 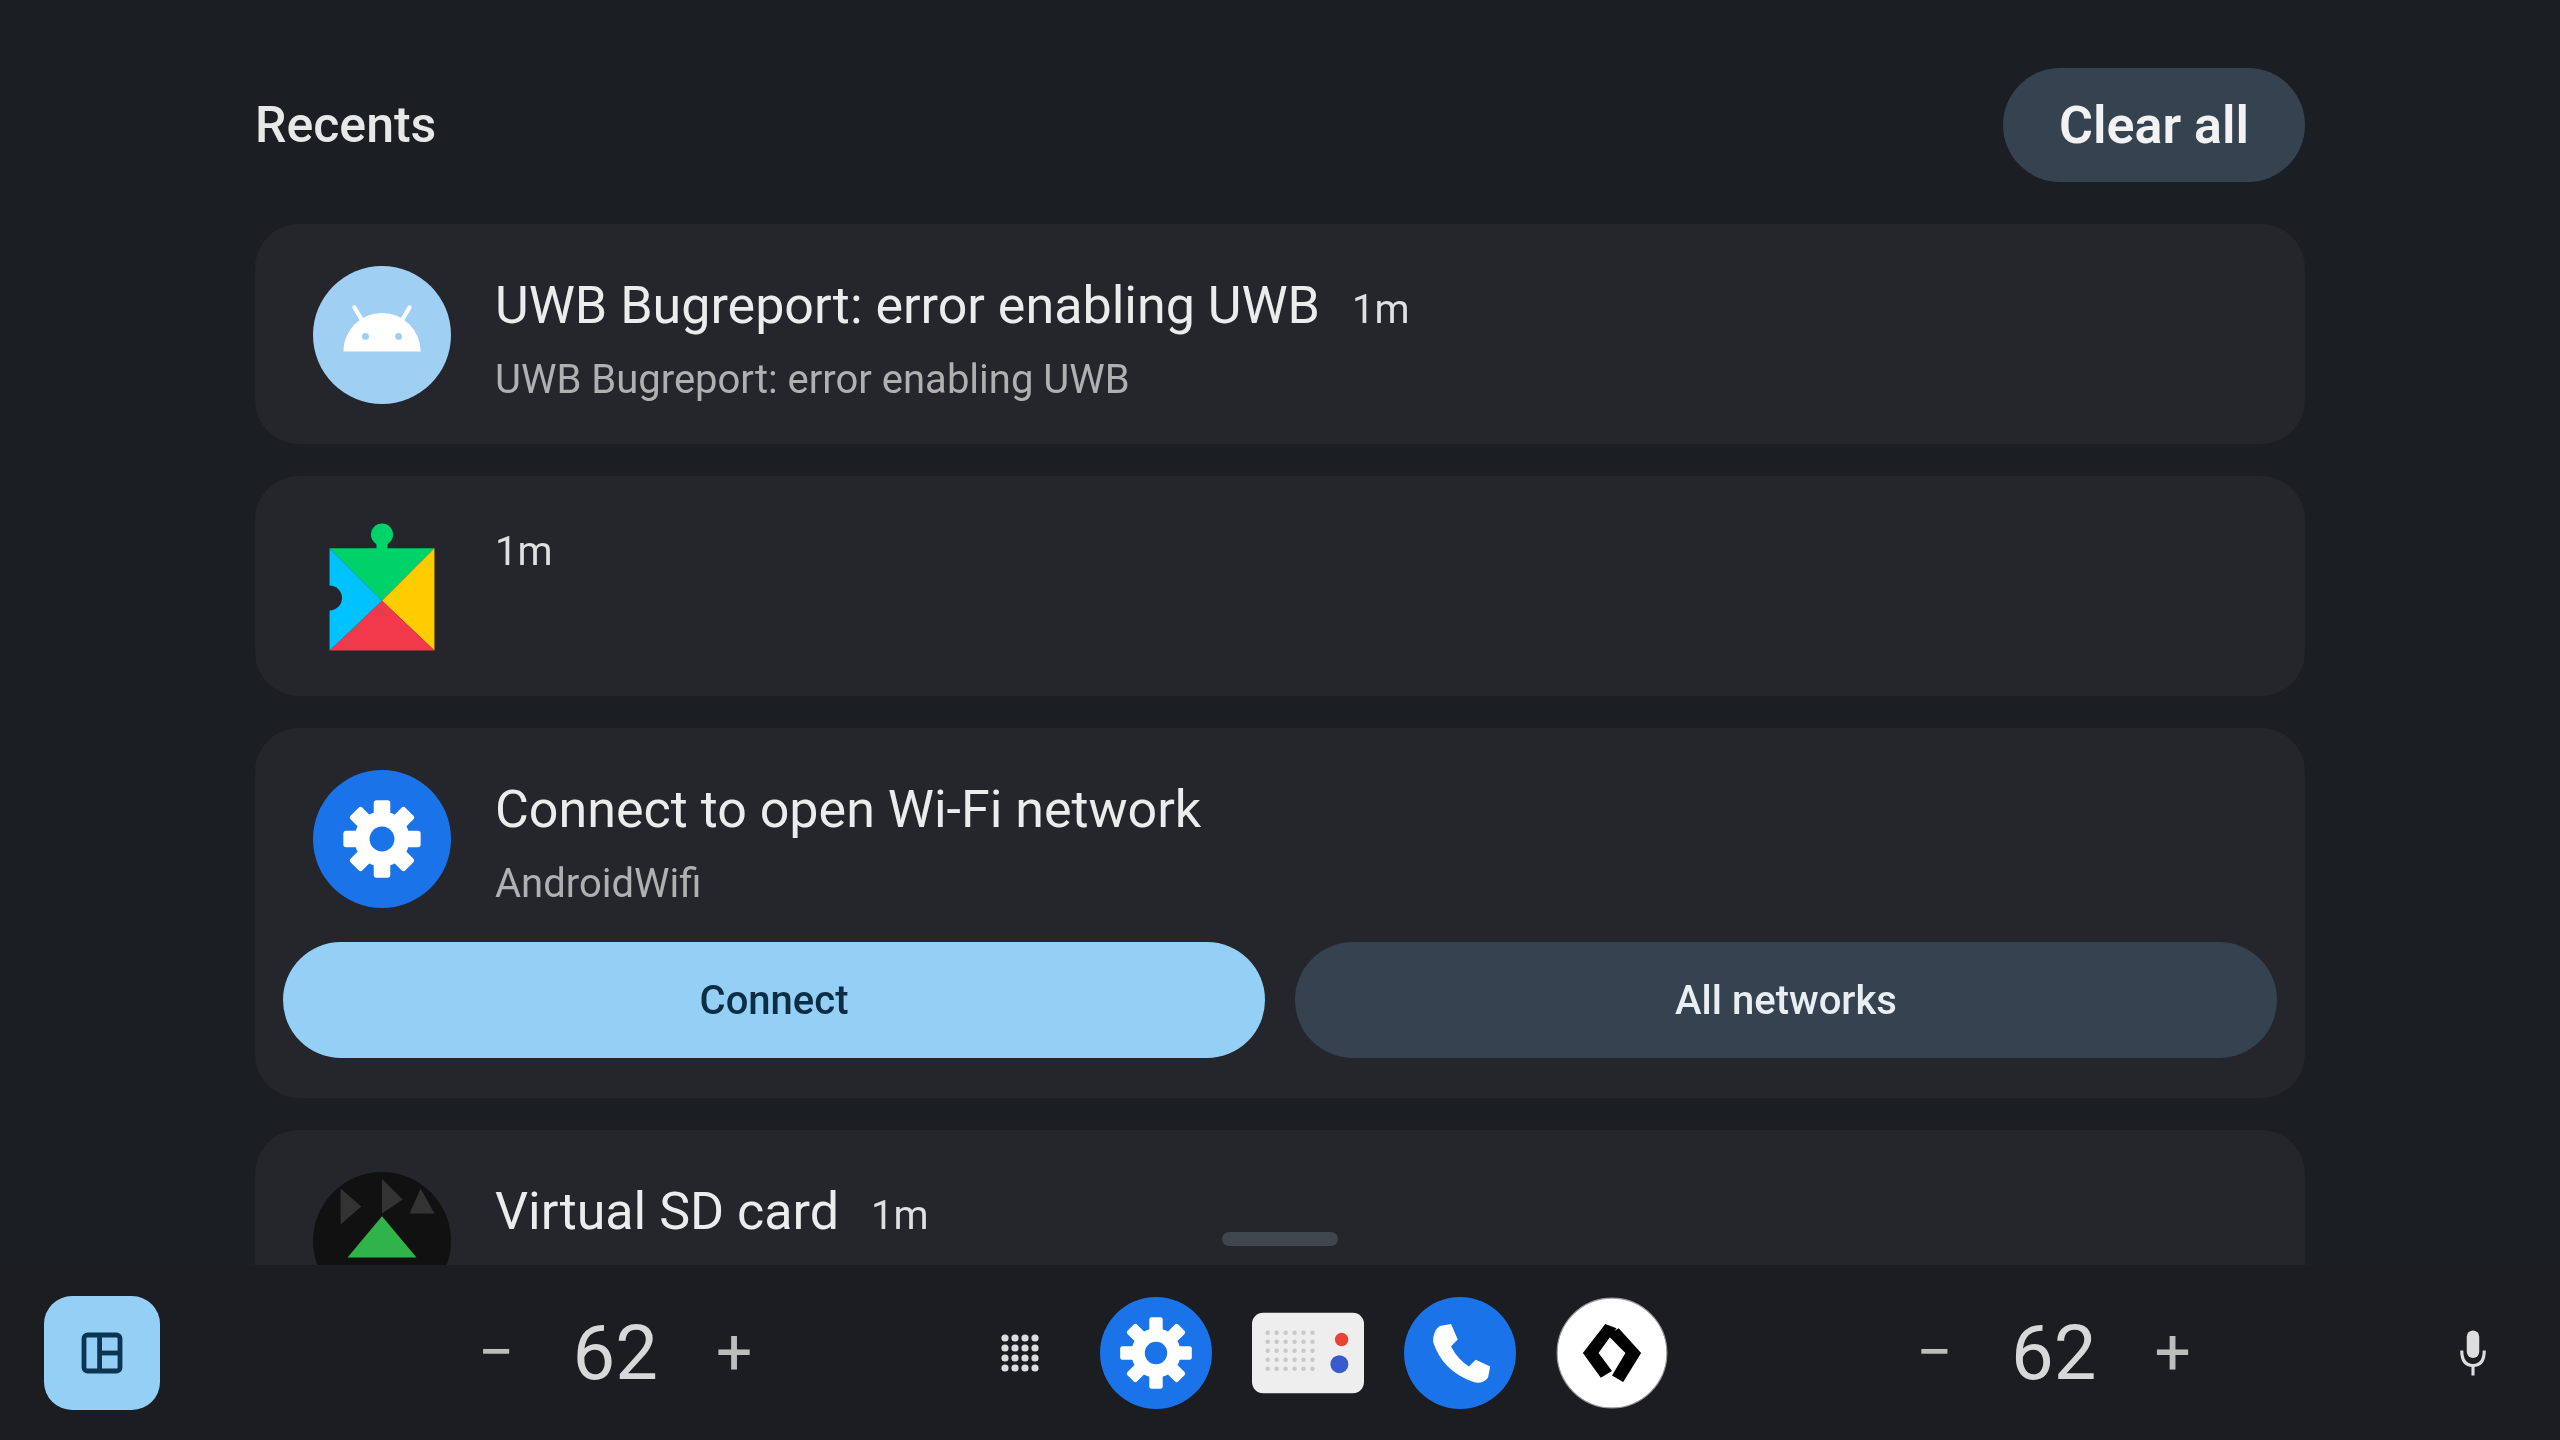 What do you see at coordinates (1280, 1197) in the screenshot?
I see `notification-card: Virtual SD card 1m` at bounding box center [1280, 1197].